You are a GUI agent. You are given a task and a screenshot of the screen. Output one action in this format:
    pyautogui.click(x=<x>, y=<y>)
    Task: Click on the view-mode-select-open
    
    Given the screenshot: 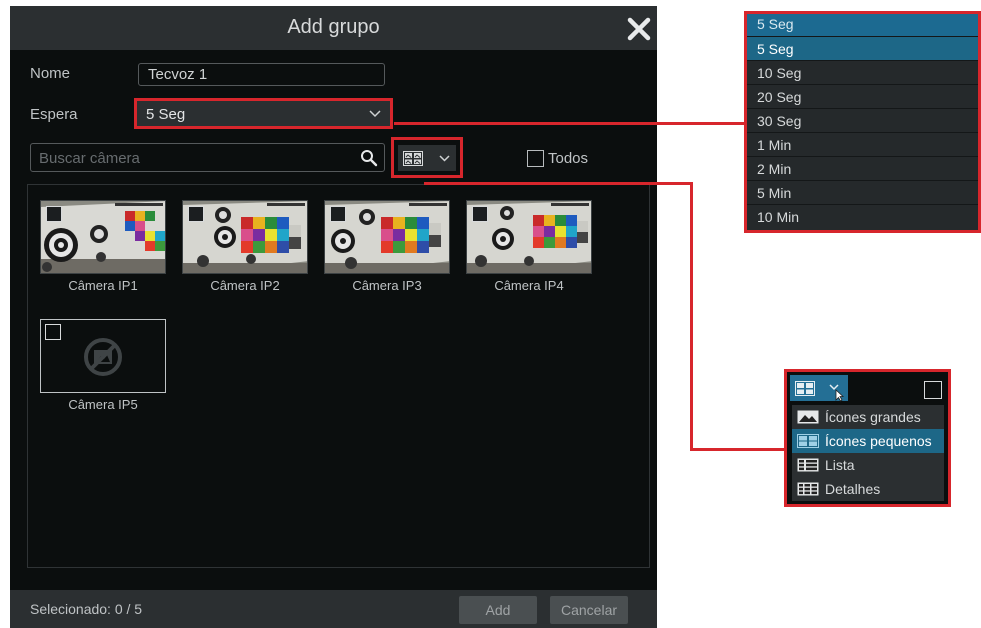 What is the action you would take?
    pyautogui.click(x=819, y=388)
    